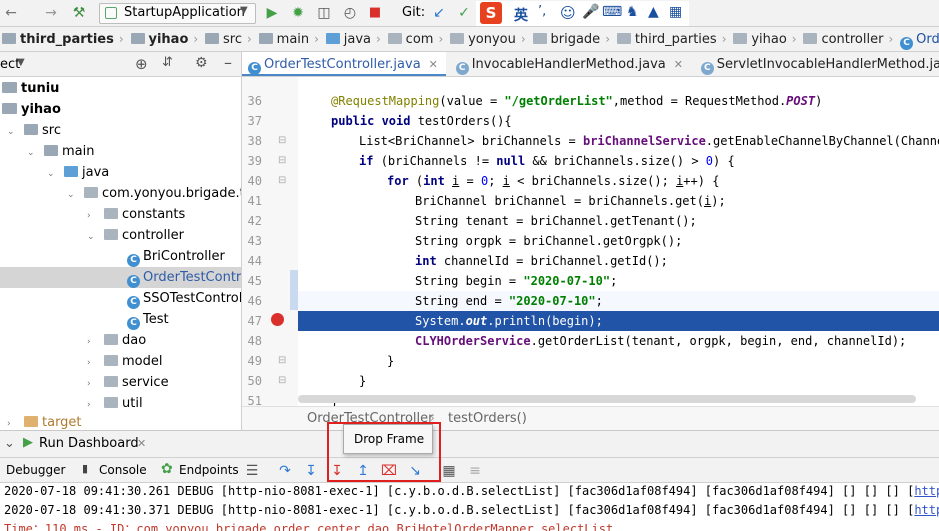  What do you see at coordinates (817, 64) in the screenshot?
I see `tab-servletinvocablehandlermethod: CServletInvocableHandlerMethod.java✕` at bounding box center [817, 64].